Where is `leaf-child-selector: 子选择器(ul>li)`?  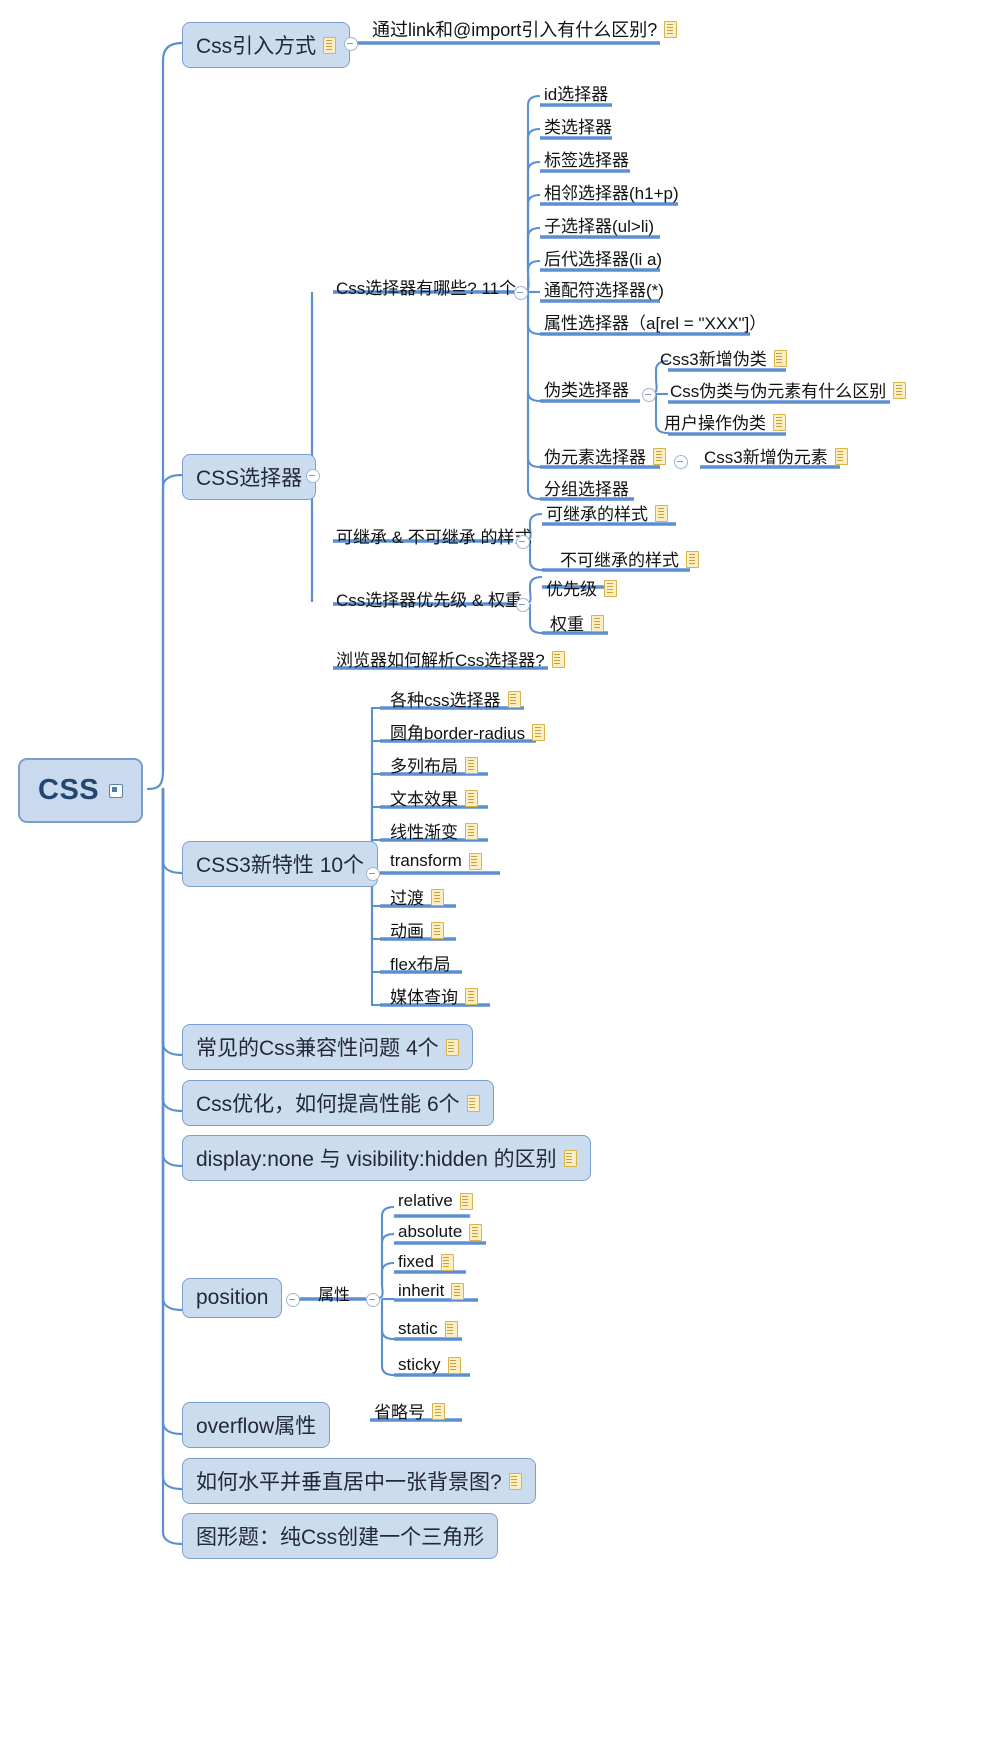 leaf-child-selector: 子选择器(ul>li) is located at coordinates (599, 226).